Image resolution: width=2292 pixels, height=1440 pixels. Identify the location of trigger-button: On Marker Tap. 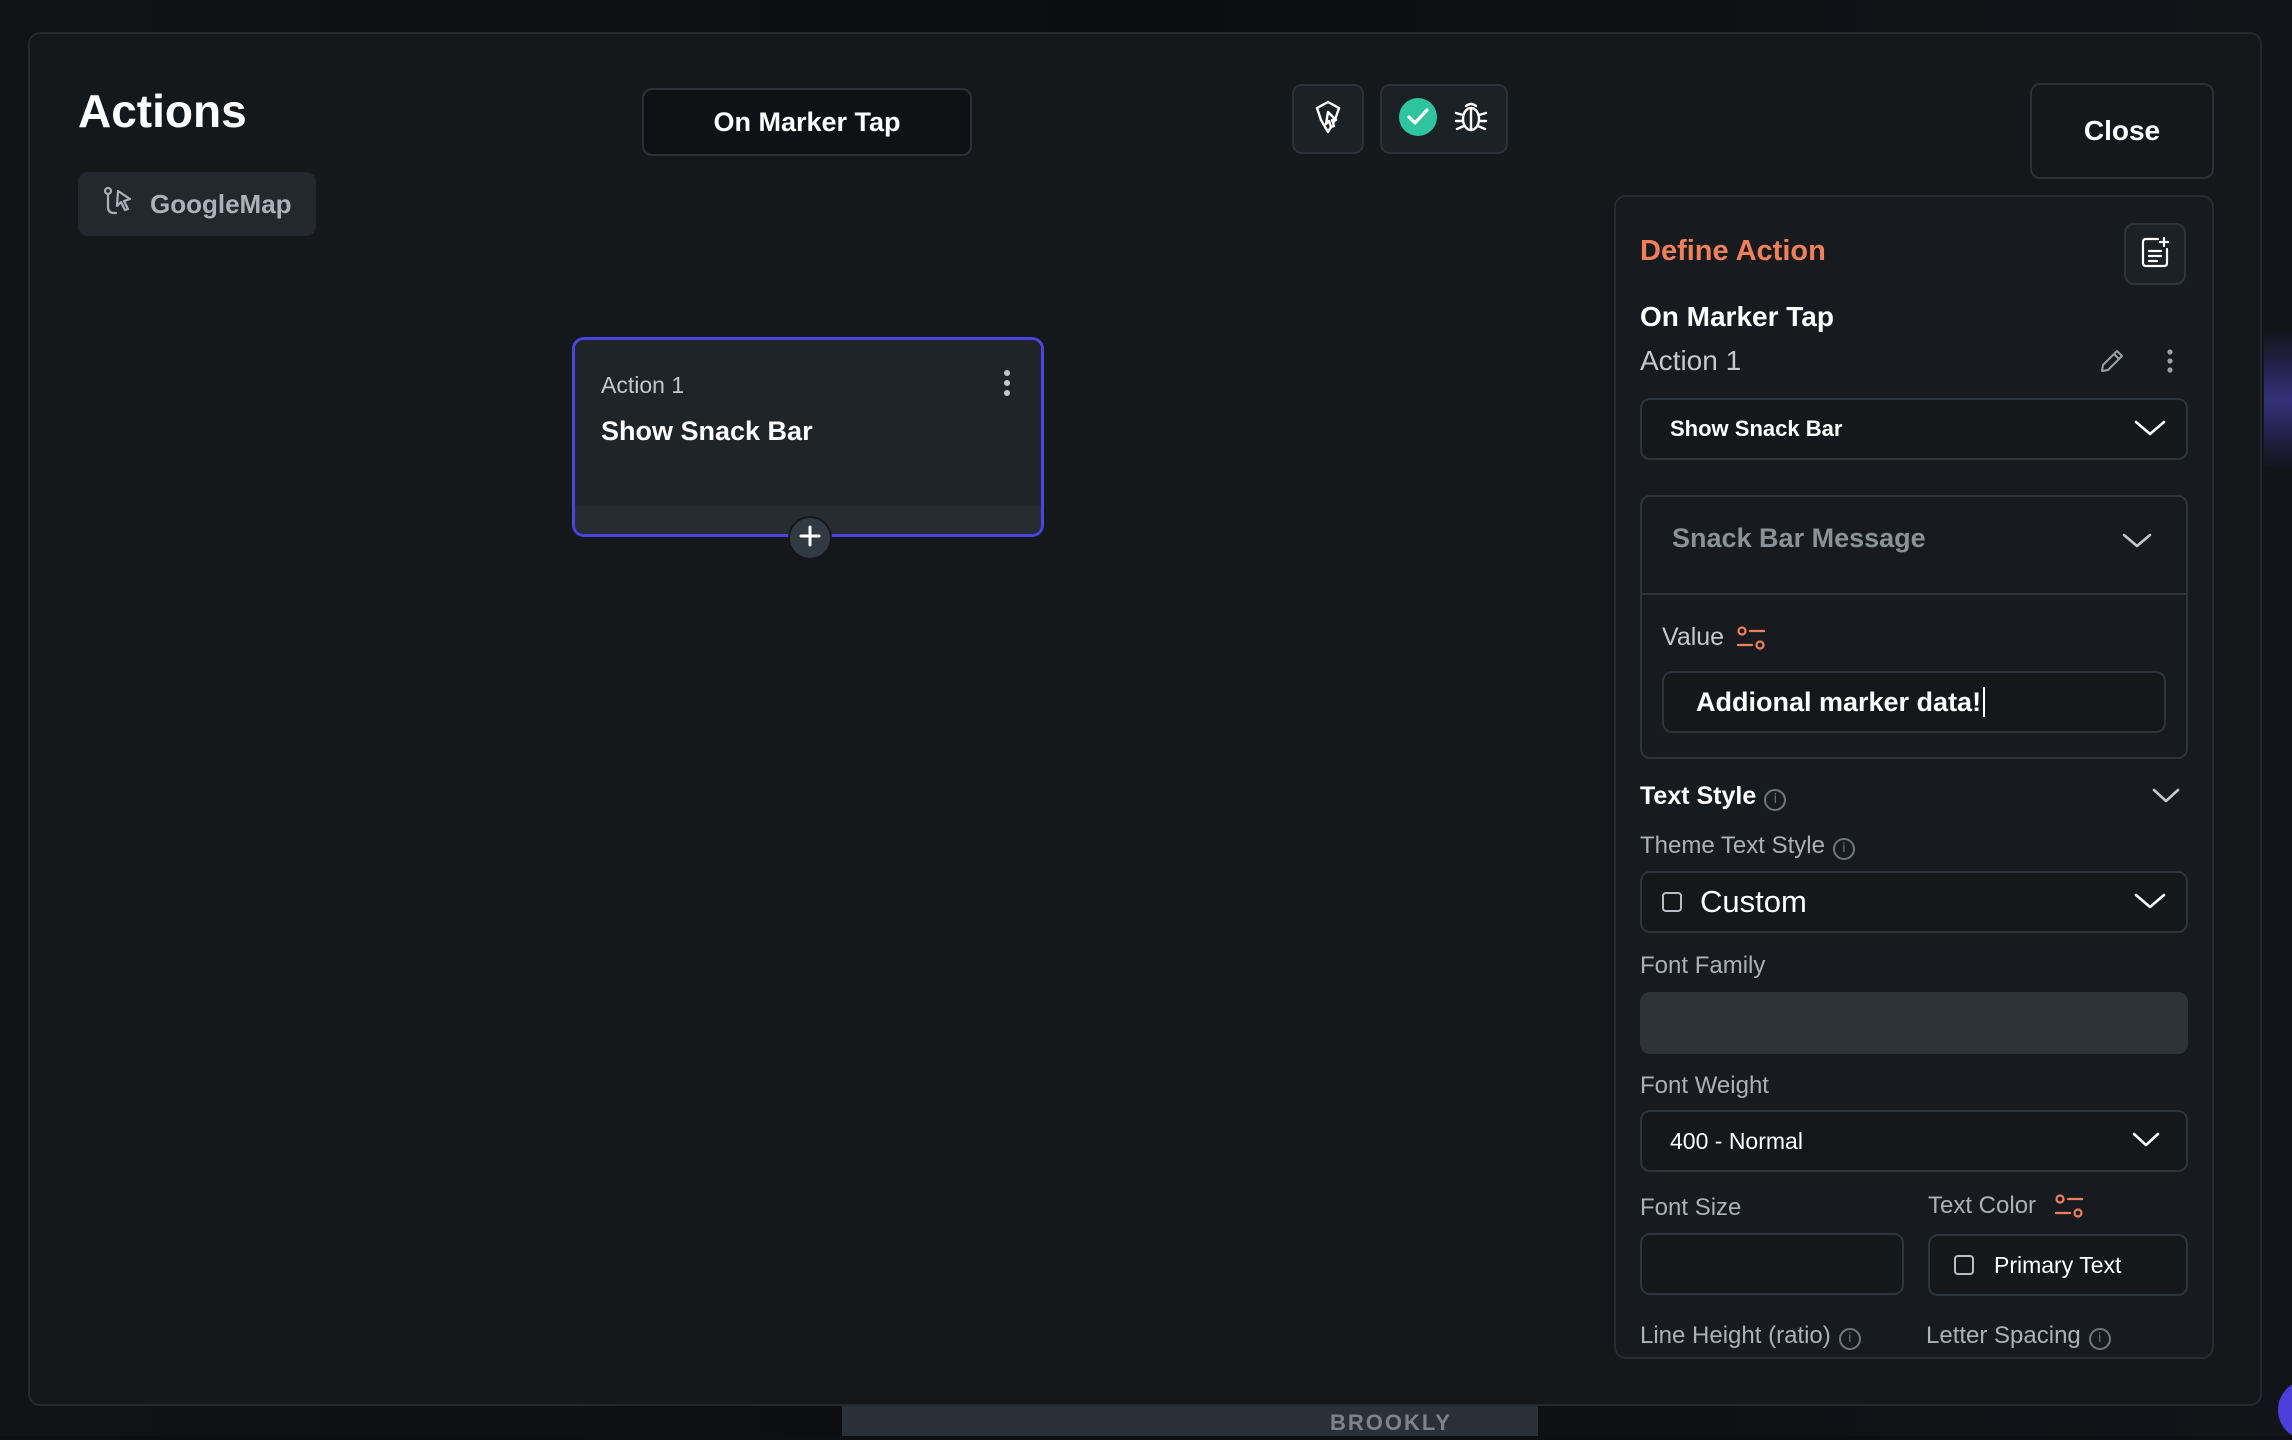
(807, 122).